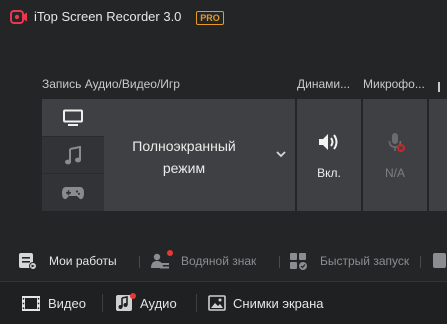  I want to click on tab-video: Видео, so click(53, 303).